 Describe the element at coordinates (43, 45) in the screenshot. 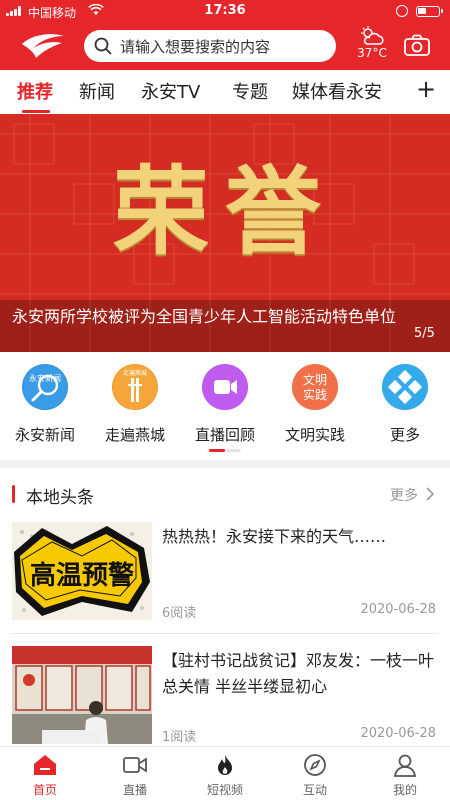

I see `app-logo` at that location.